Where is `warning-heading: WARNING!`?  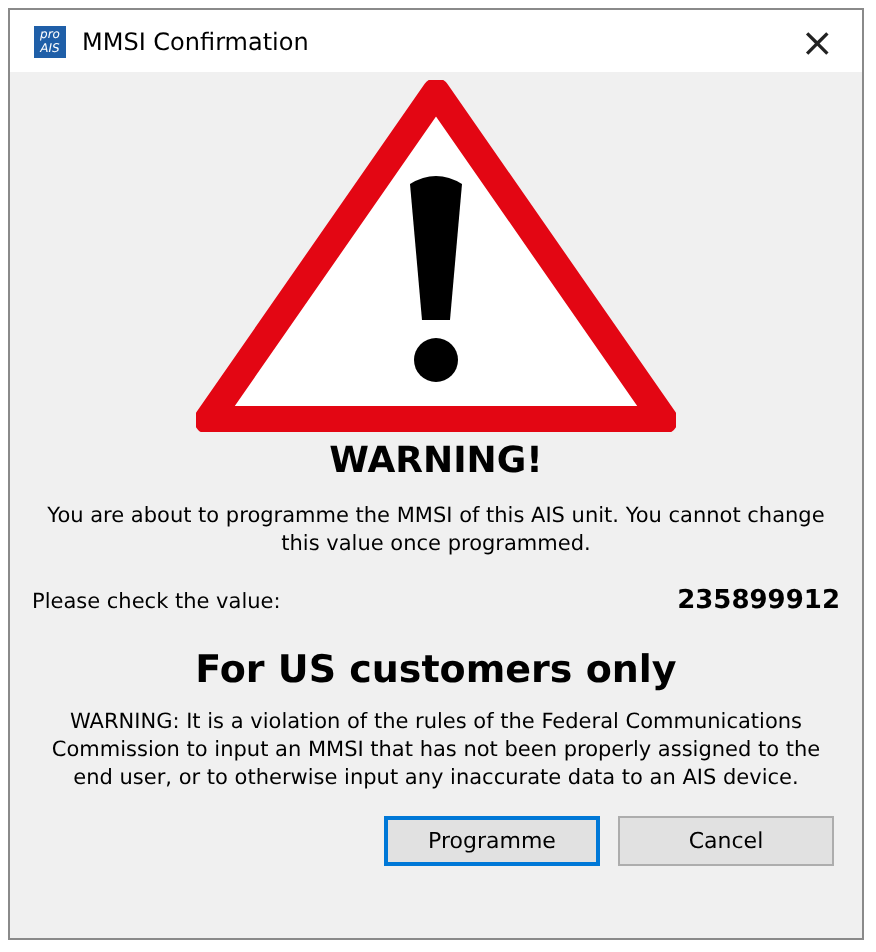 warning-heading: WARNING! is located at coordinates (436, 461).